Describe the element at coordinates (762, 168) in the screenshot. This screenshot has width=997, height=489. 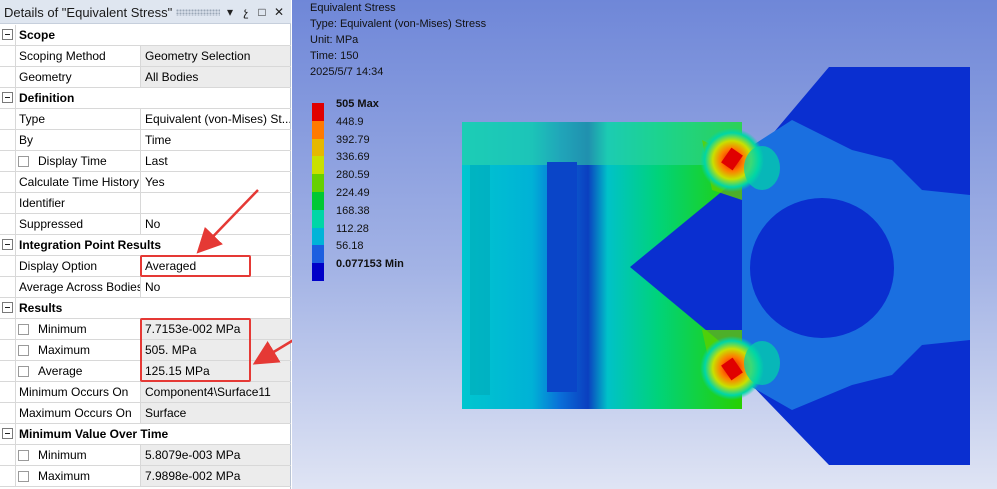
I see `stress-ring-top` at that location.